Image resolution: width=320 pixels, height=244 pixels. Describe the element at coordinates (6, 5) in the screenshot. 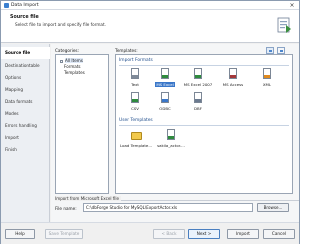

I see `app-icon` at that location.